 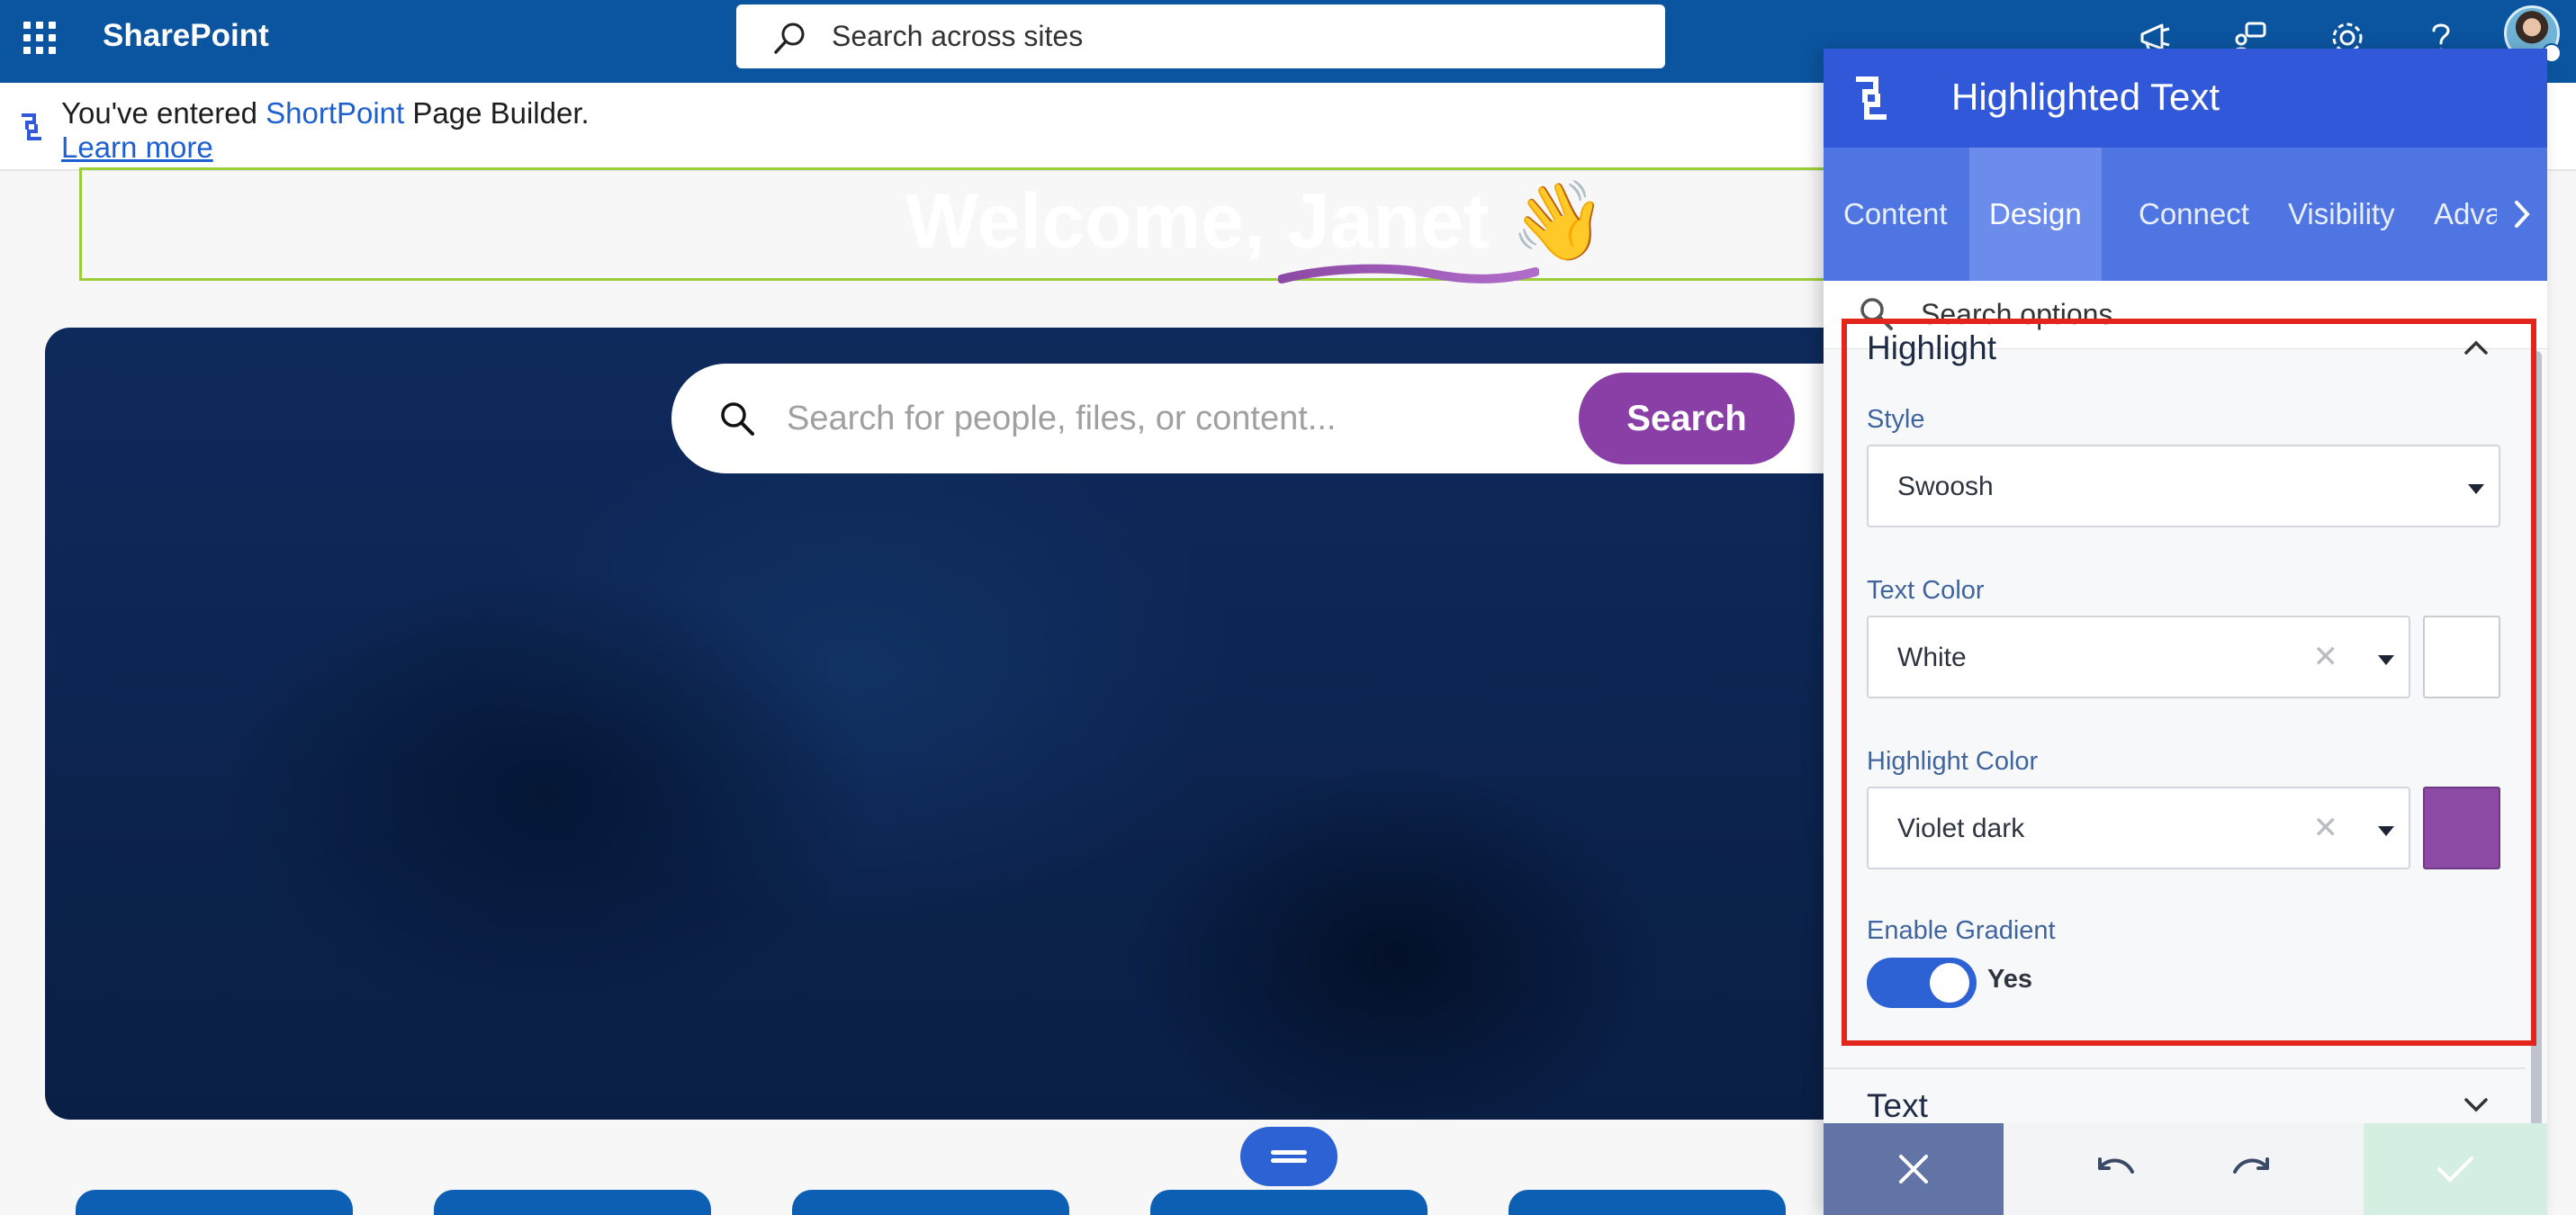 What do you see at coordinates (2522, 214) in the screenshot?
I see `chevron-right-icon` at bounding box center [2522, 214].